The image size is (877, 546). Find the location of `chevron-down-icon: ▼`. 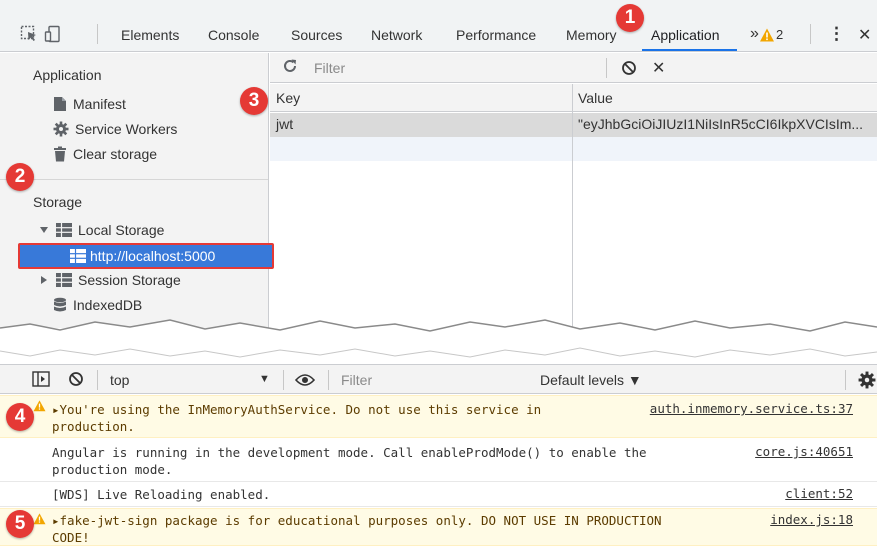

chevron-down-icon: ▼ is located at coordinates (264, 379).